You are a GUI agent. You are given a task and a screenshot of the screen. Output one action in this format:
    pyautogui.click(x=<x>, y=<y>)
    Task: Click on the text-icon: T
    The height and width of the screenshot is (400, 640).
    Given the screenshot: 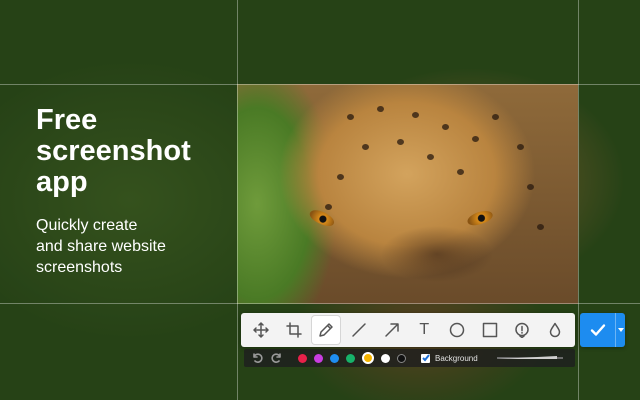 What is the action you would take?
    pyautogui.click(x=424, y=329)
    